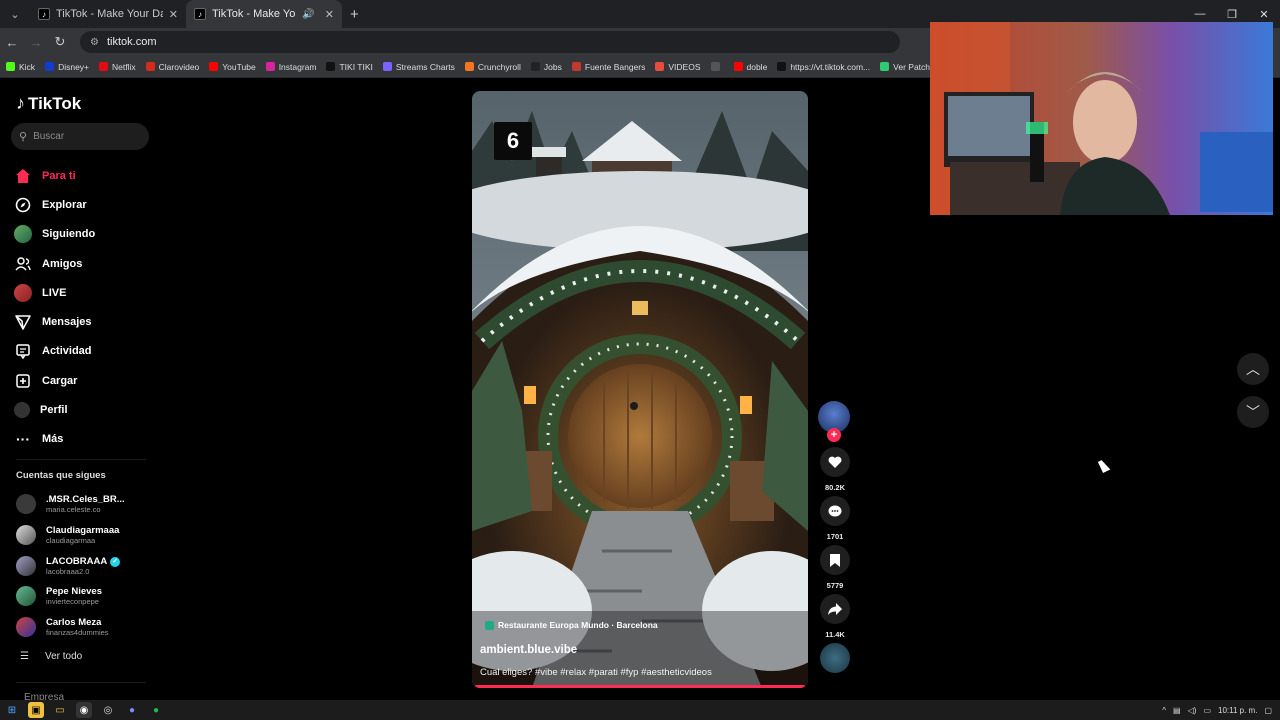 The width and height of the screenshot is (1280, 720). What do you see at coordinates (54, 439) in the screenshot?
I see `sidebar-item-mas: ··· Más` at bounding box center [54, 439].